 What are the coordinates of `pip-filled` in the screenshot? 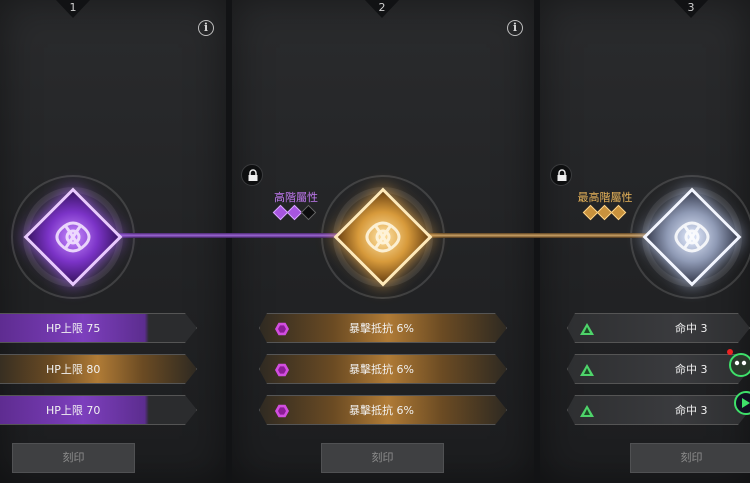 It's located at (618, 212).